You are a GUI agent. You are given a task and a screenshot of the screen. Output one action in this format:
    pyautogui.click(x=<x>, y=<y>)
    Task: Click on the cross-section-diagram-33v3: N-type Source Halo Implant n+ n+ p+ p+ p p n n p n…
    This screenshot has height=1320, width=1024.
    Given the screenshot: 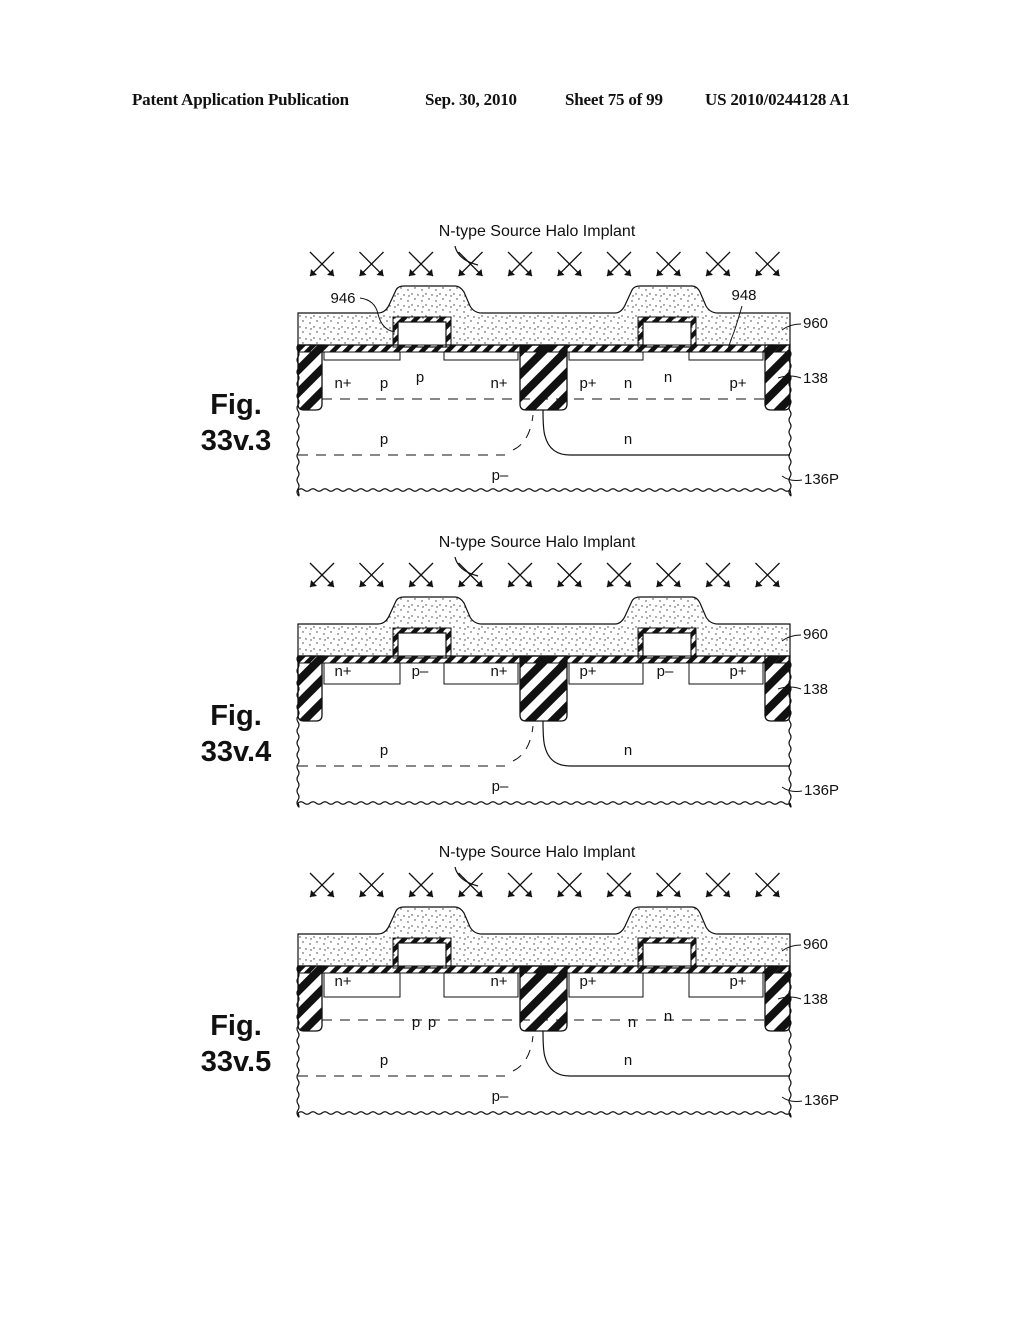 What is the action you would take?
    pyautogui.click(x=567, y=360)
    